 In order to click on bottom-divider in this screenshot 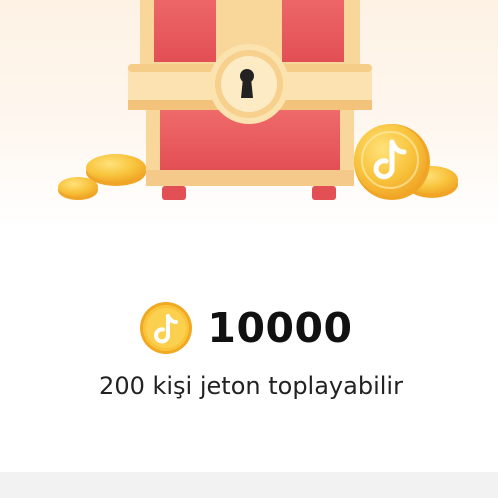, I will do `click(249, 485)`.